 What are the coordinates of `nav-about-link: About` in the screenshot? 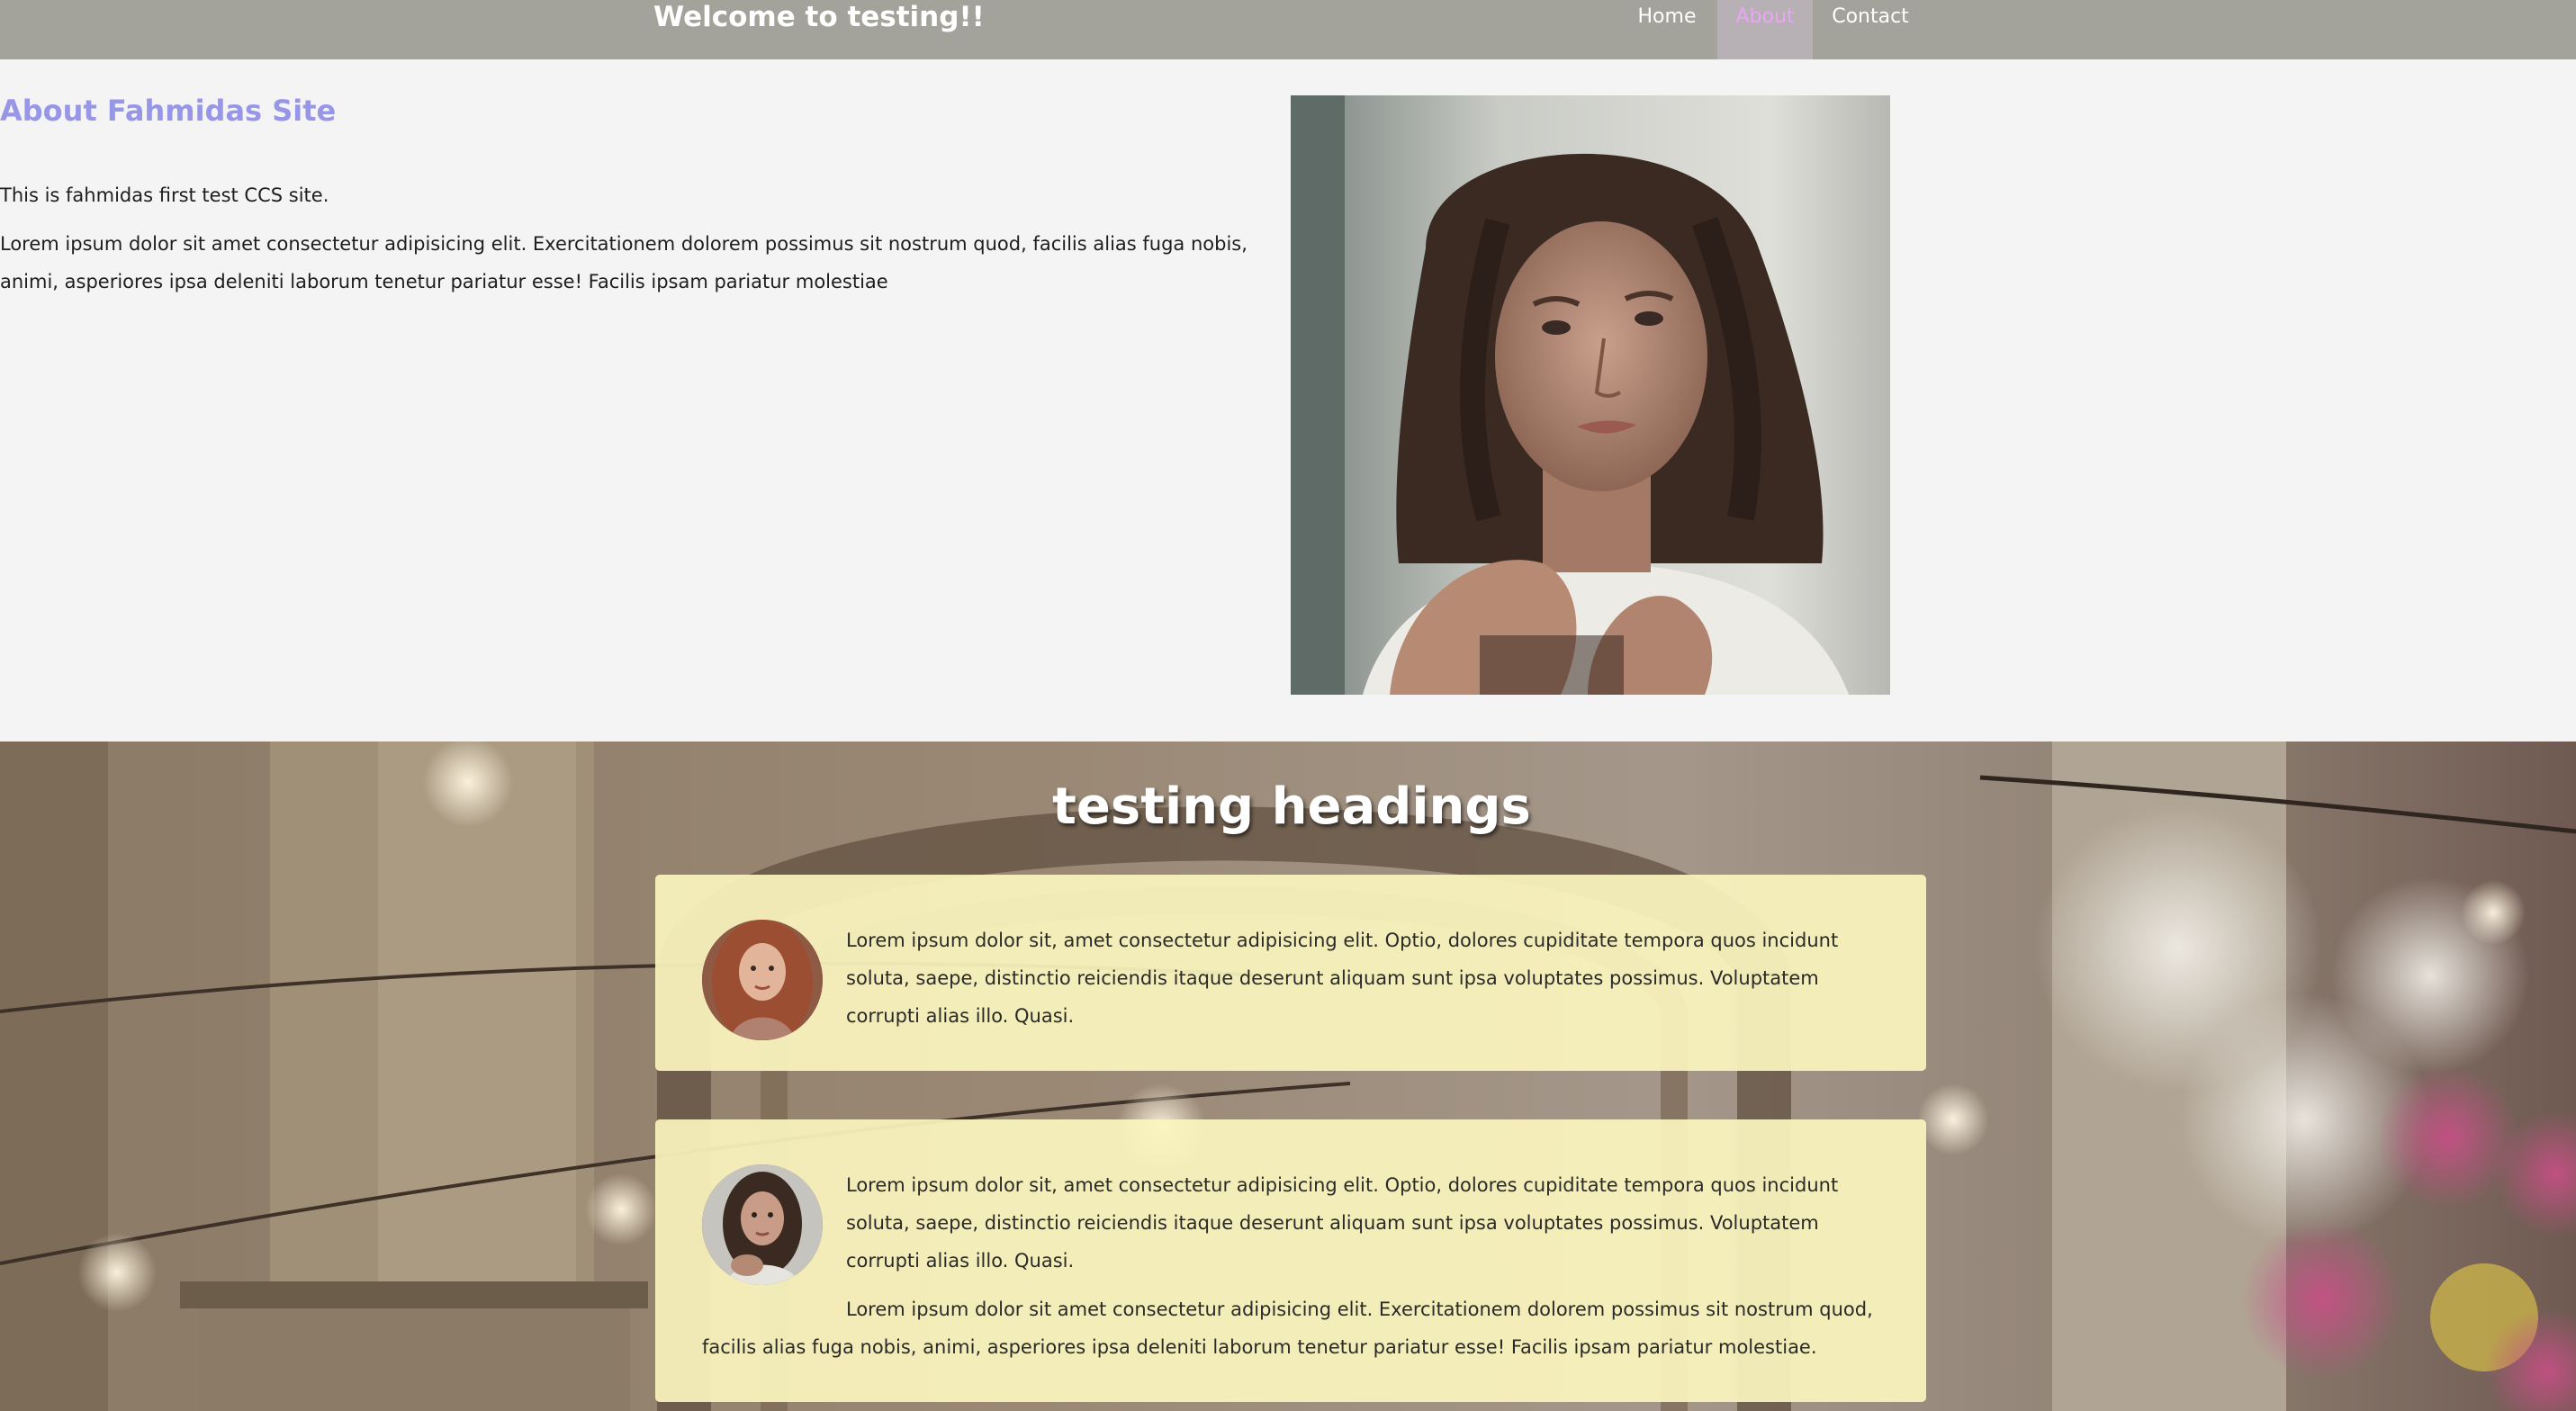 It's located at (1765, 29).